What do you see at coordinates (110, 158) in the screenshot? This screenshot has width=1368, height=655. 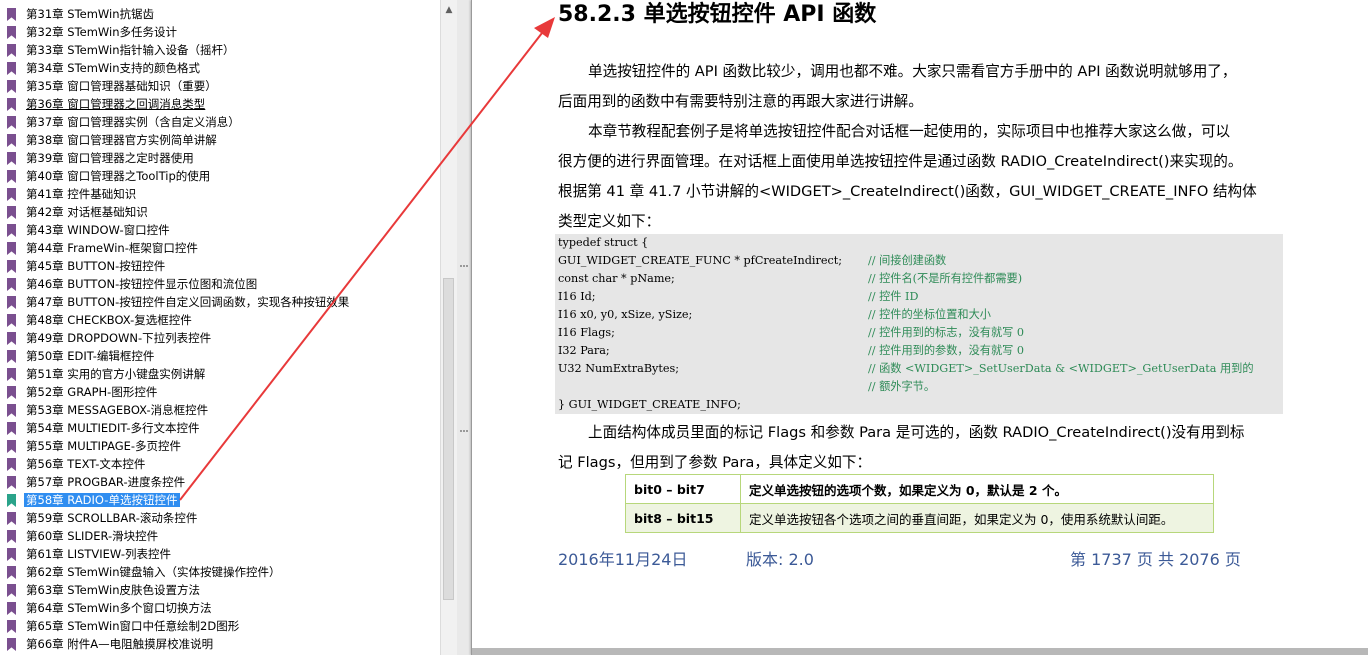 I see `bookmark-label: 第39章 窗口管理器之定时器使用` at bounding box center [110, 158].